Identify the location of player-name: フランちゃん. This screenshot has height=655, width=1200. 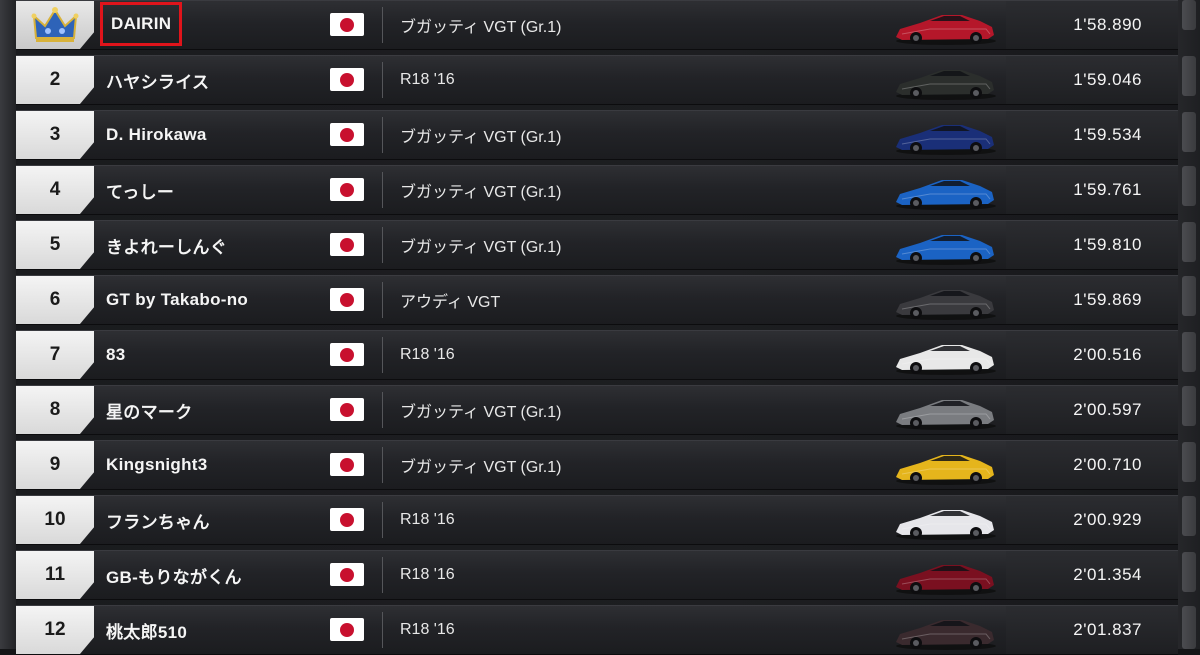
(158, 520).